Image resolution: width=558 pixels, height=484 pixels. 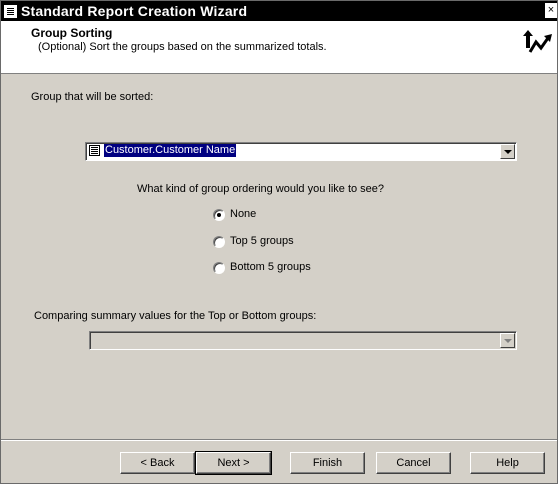 What do you see at coordinates (327, 463) in the screenshot?
I see `finish-button: Finish` at bounding box center [327, 463].